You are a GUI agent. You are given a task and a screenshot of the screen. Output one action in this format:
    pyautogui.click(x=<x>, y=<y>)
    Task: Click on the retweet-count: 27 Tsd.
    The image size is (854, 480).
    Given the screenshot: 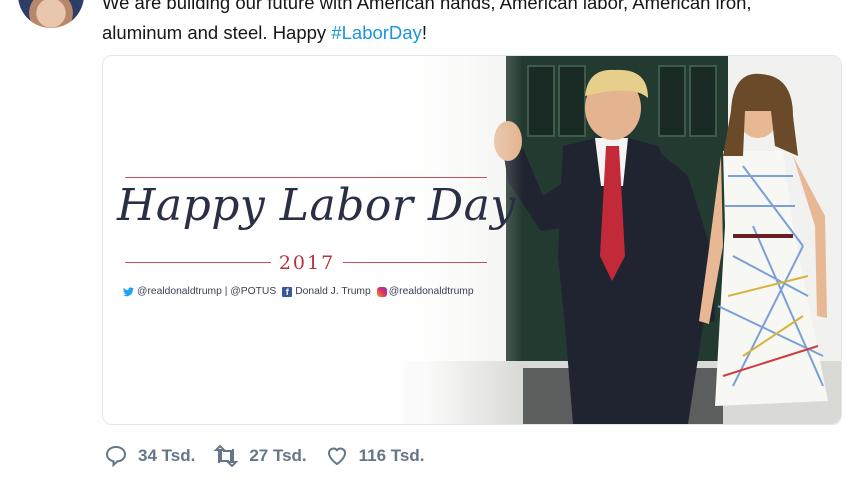 What is the action you would take?
    pyautogui.click(x=278, y=455)
    